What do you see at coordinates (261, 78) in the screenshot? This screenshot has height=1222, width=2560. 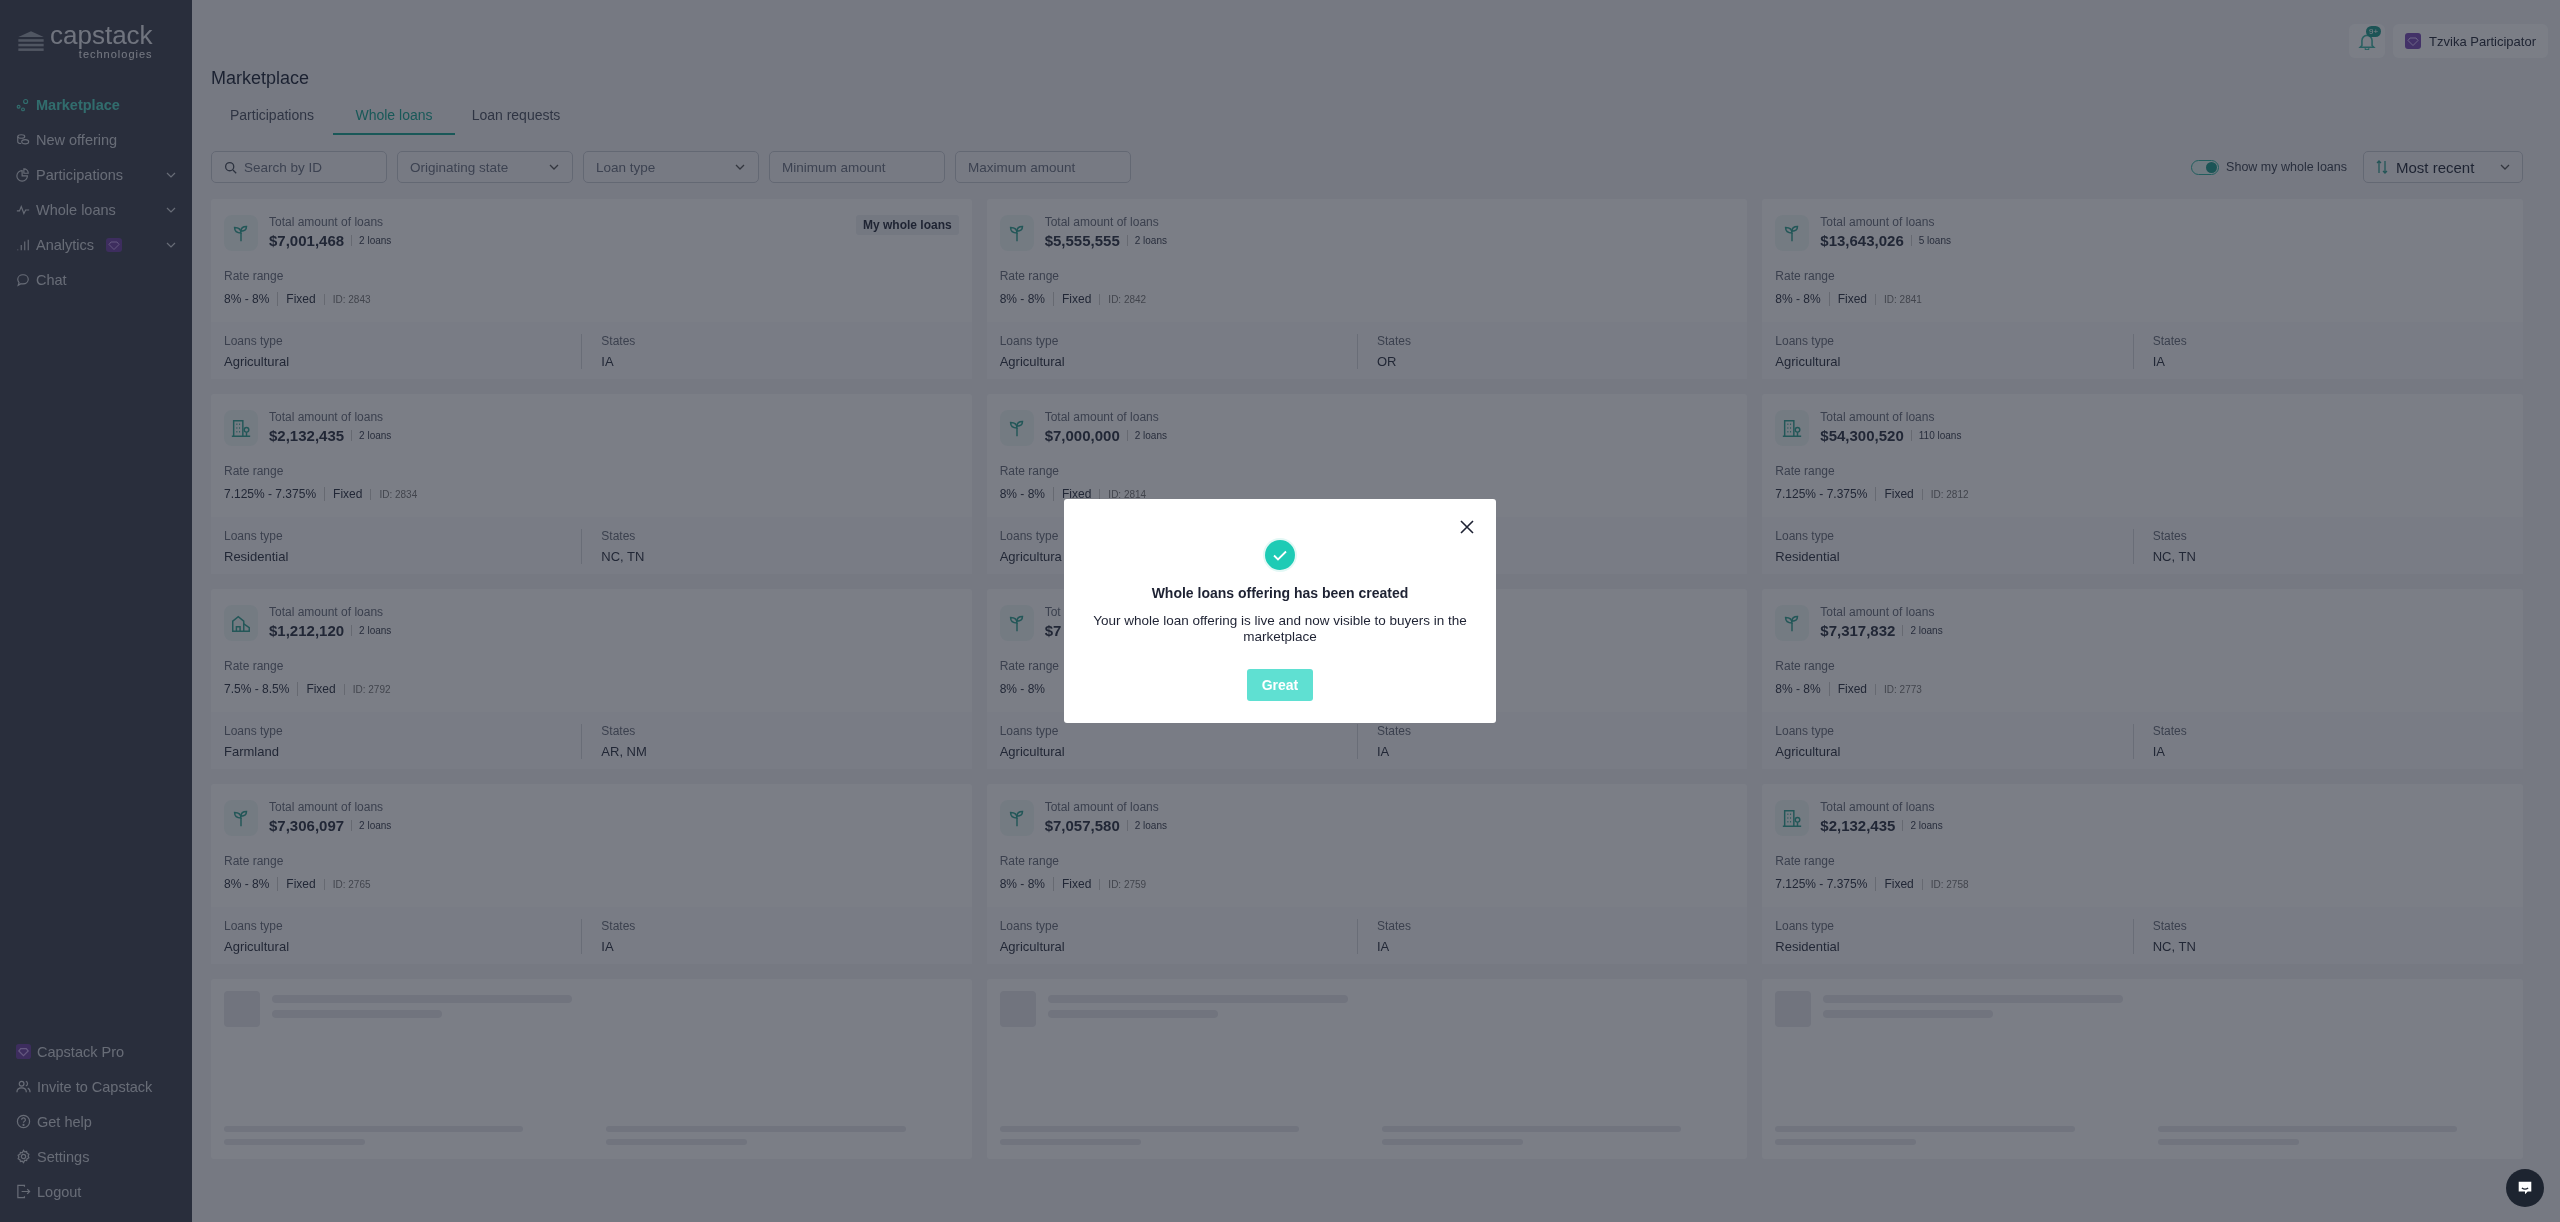 I see `page-title: Marketplace` at bounding box center [261, 78].